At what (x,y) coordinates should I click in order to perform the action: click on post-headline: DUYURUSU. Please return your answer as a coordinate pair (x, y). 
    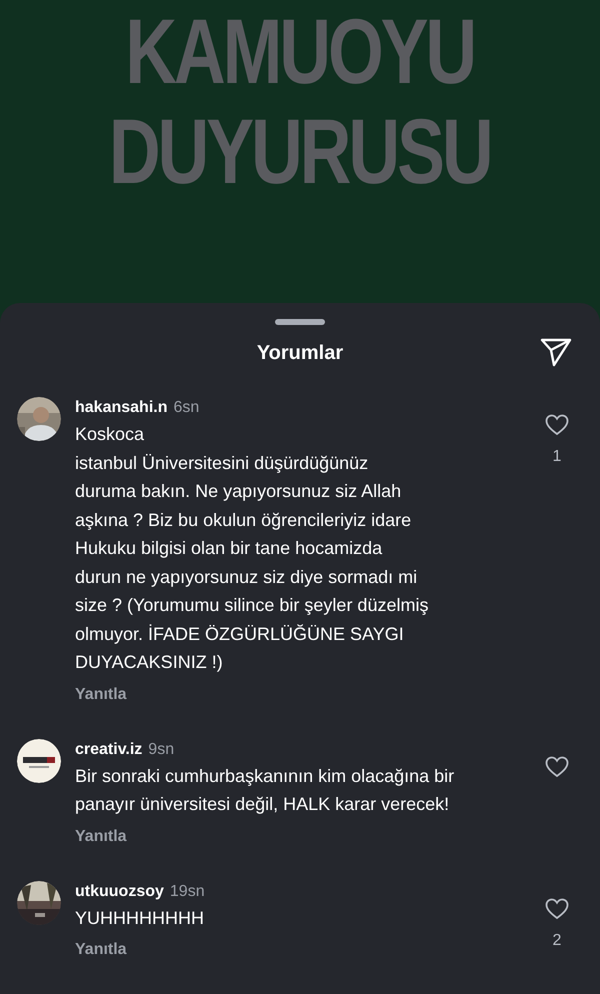
    Looking at the image, I should click on (300, 152).